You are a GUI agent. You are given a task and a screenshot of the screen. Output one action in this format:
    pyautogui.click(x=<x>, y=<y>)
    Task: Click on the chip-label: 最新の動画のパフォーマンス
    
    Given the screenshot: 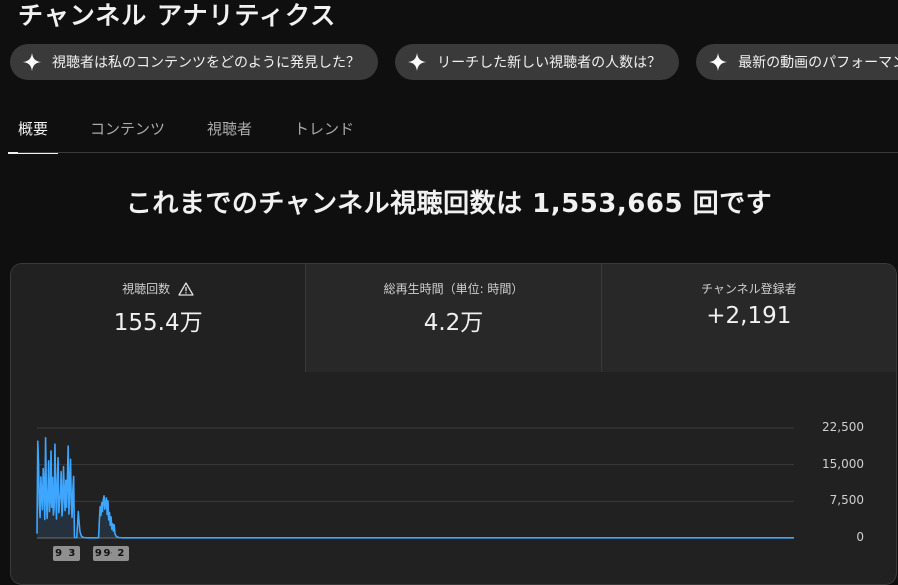 What is the action you would take?
    pyautogui.click(x=818, y=63)
    